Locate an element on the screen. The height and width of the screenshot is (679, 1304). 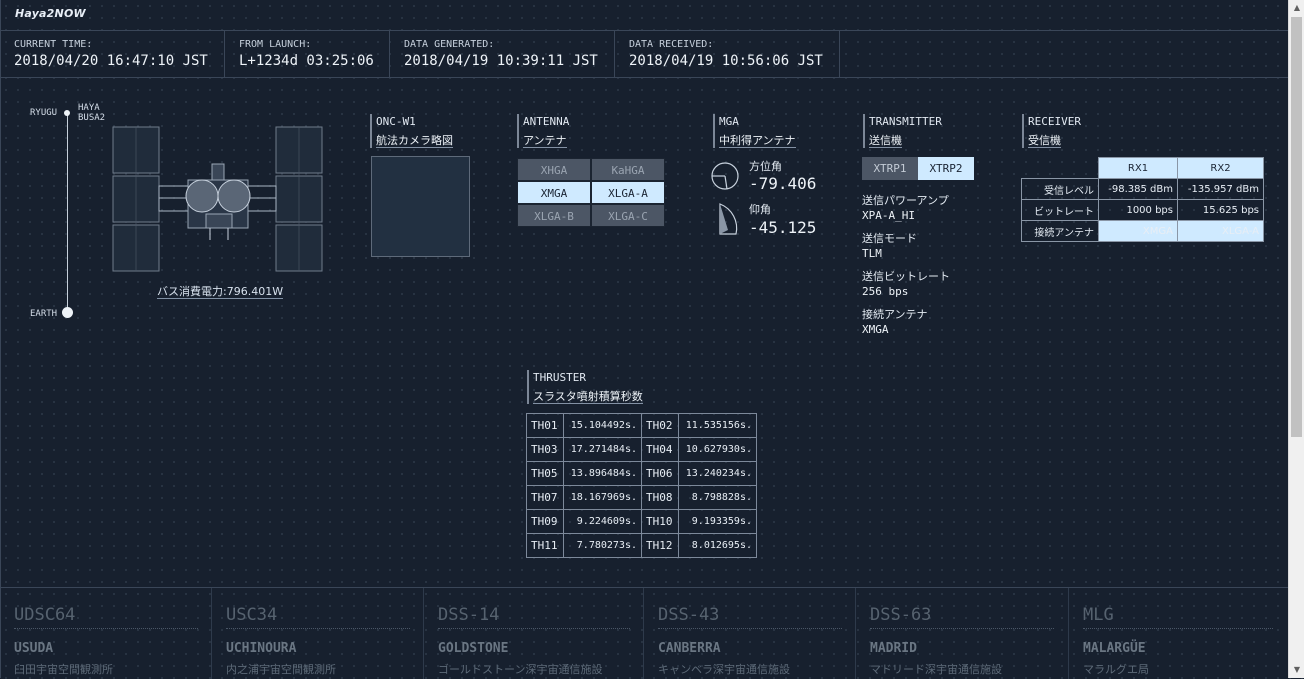
status-label: CURRENT TIME: is located at coordinates (53, 44).